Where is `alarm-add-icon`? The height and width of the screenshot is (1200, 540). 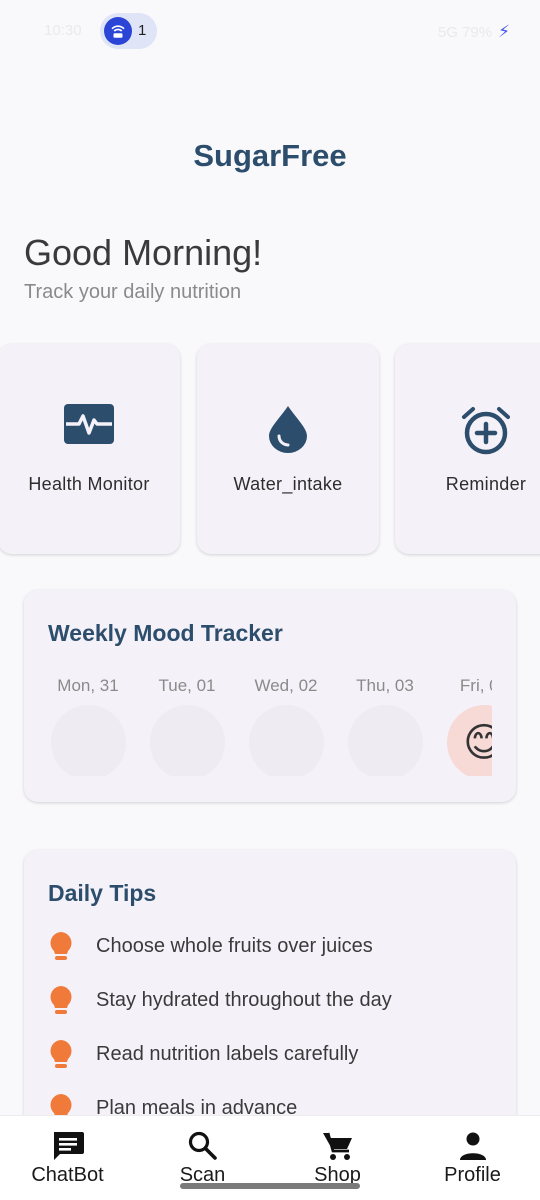 alarm-add-icon is located at coordinates (486, 431).